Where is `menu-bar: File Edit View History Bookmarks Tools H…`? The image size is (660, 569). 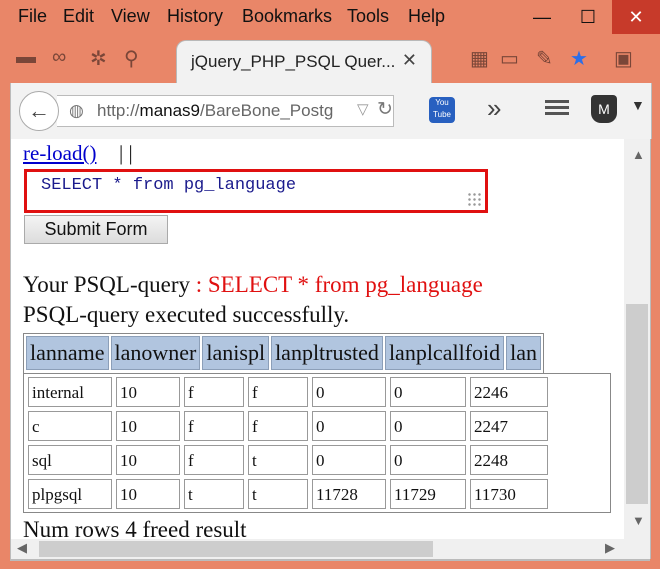
menu-bar: File Edit View History Bookmarks Tools H… is located at coordinates (330, 17).